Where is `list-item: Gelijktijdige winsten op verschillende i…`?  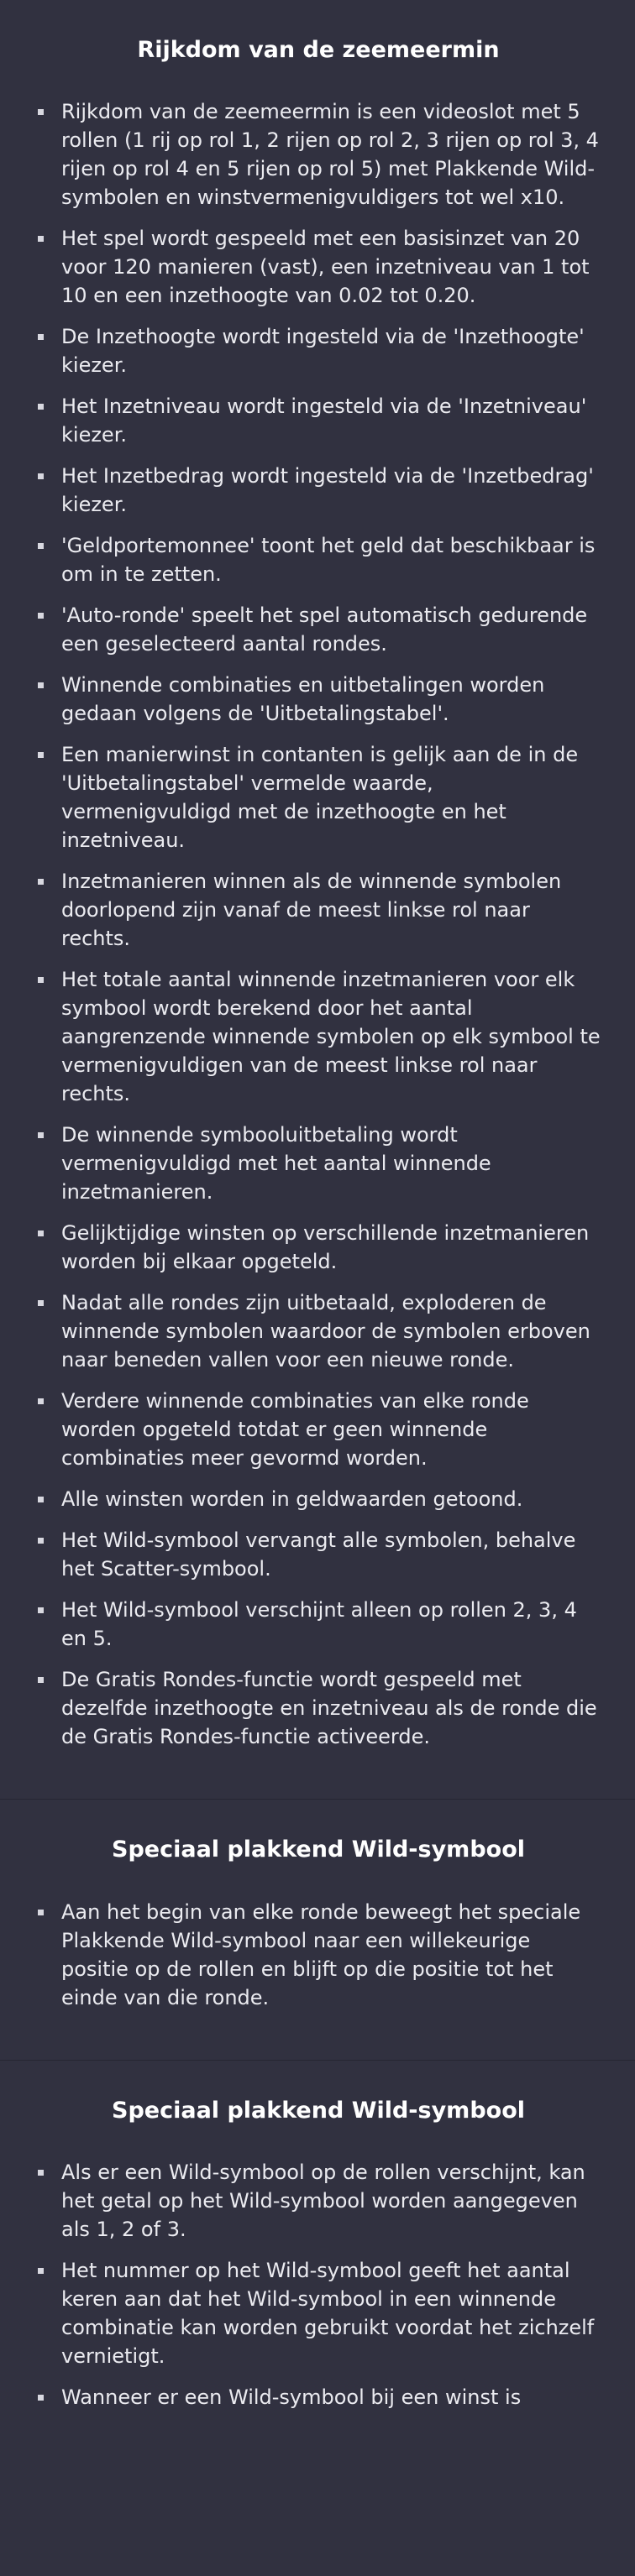 list-item: Gelijktijdige winsten op verschillende i… is located at coordinates (318, 1247).